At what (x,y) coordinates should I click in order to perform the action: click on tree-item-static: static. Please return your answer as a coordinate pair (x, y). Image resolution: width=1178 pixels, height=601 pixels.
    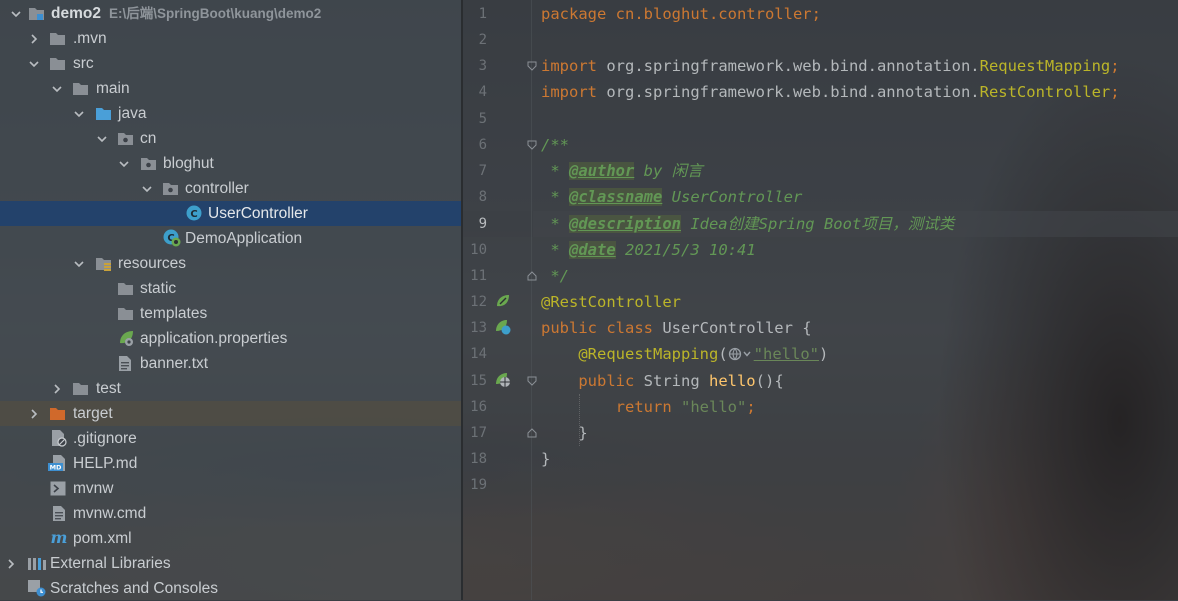
    Looking at the image, I should click on (230, 288).